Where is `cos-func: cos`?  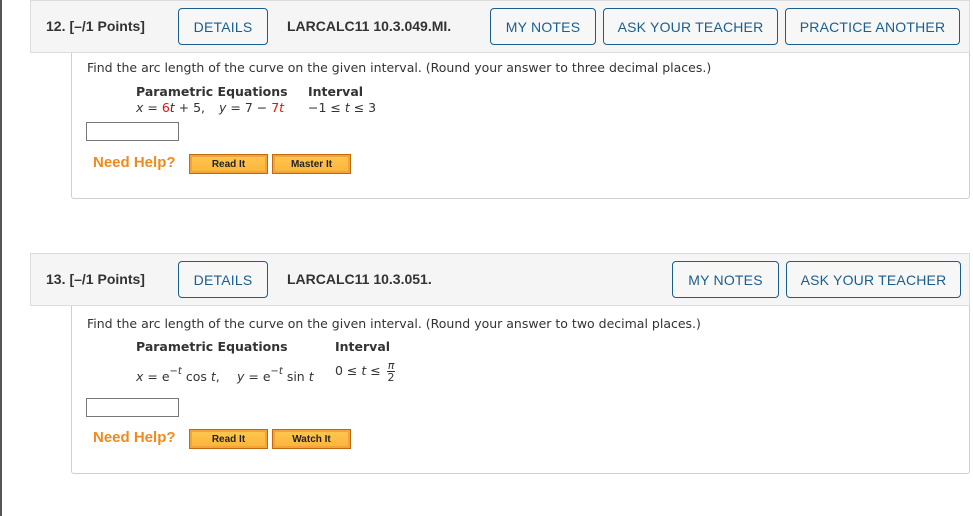
cos-func: cos is located at coordinates (196, 377).